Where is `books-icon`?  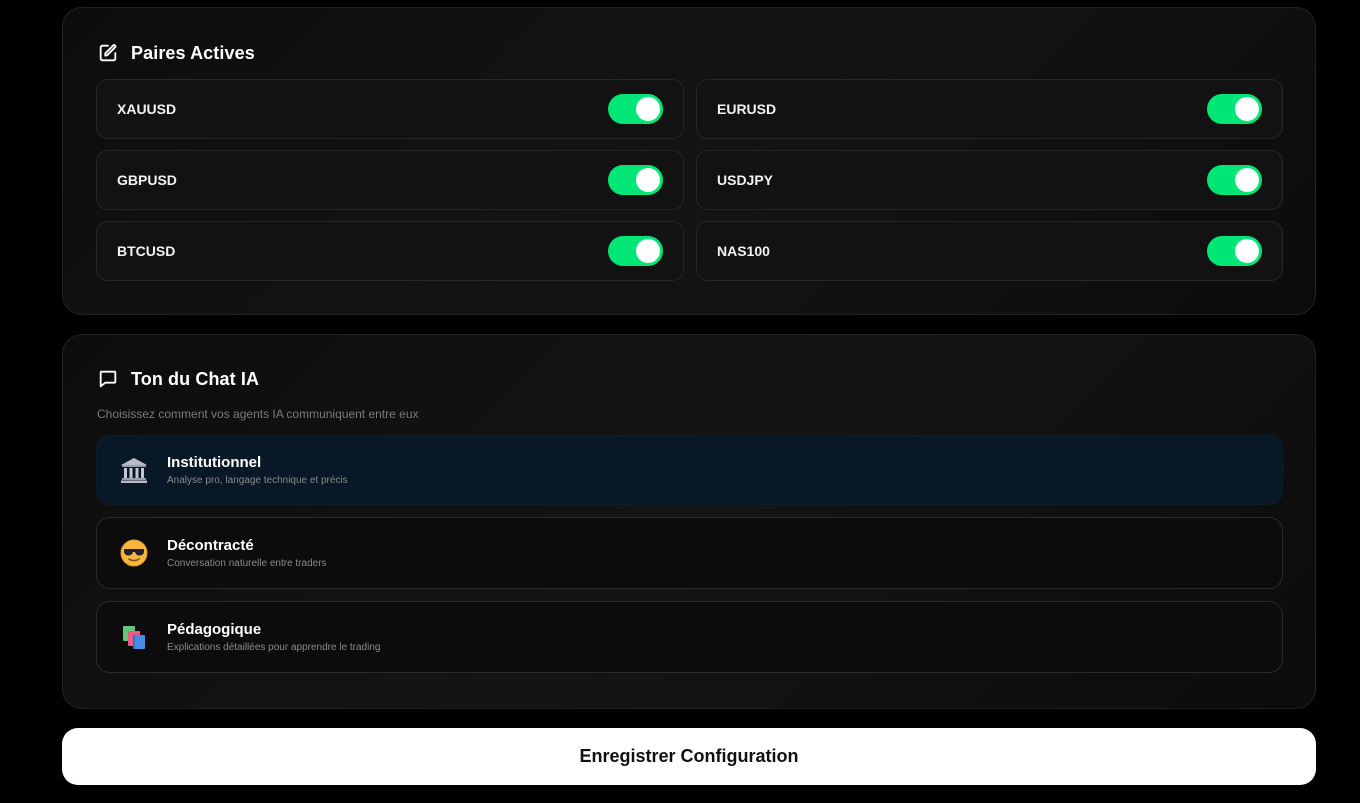
books-icon is located at coordinates (134, 637).